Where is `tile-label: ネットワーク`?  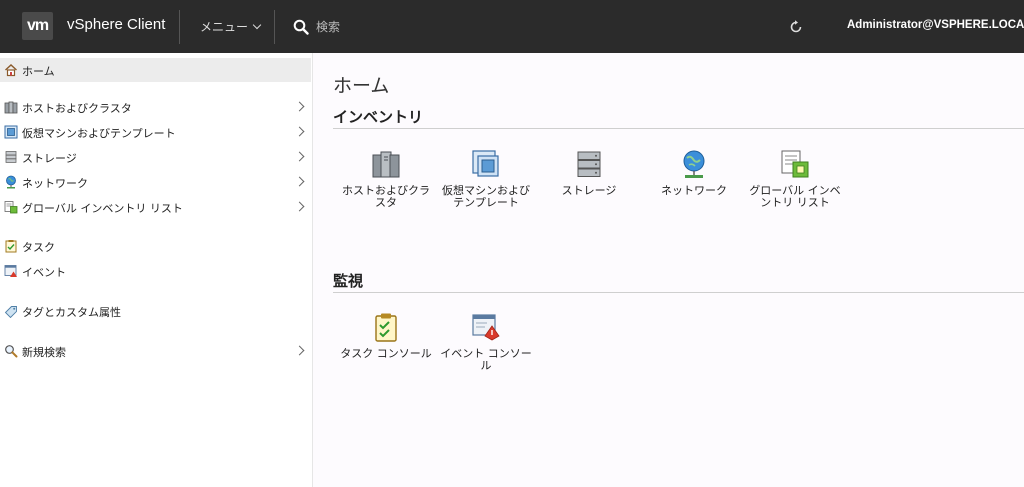
tile-label: ネットワーク is located at coordinates (694, 190).